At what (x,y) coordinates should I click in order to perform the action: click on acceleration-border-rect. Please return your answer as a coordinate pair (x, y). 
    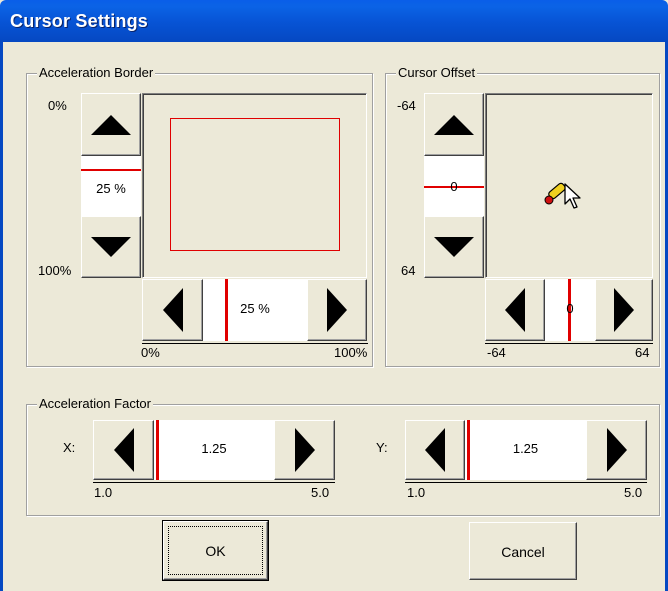
    Looking at the image, I should click on (255, 184).